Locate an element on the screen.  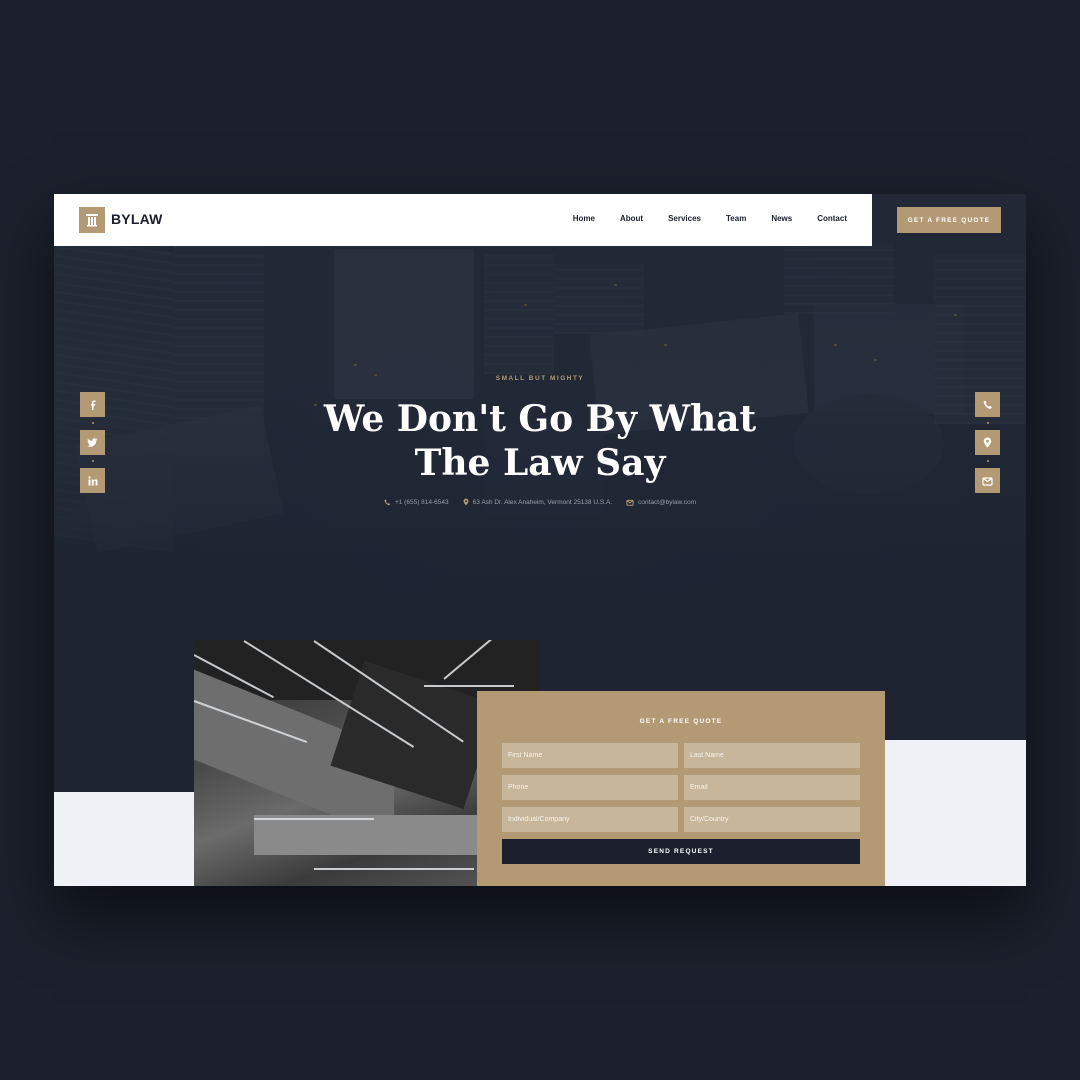
nav-item-team: Team is located at coordinates (736, 218).